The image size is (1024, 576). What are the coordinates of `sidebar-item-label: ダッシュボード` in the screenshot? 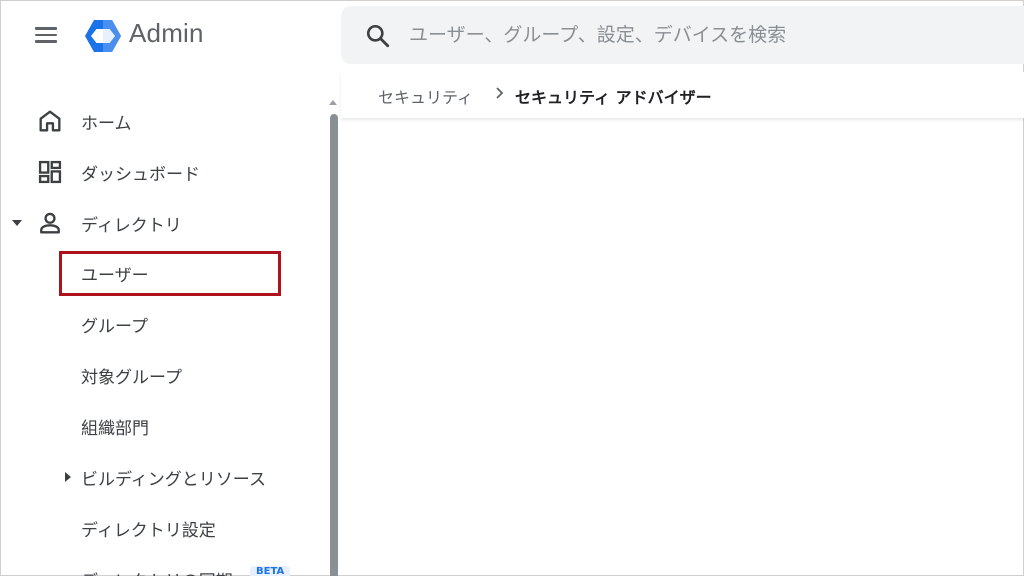 It's located at (140, 174).